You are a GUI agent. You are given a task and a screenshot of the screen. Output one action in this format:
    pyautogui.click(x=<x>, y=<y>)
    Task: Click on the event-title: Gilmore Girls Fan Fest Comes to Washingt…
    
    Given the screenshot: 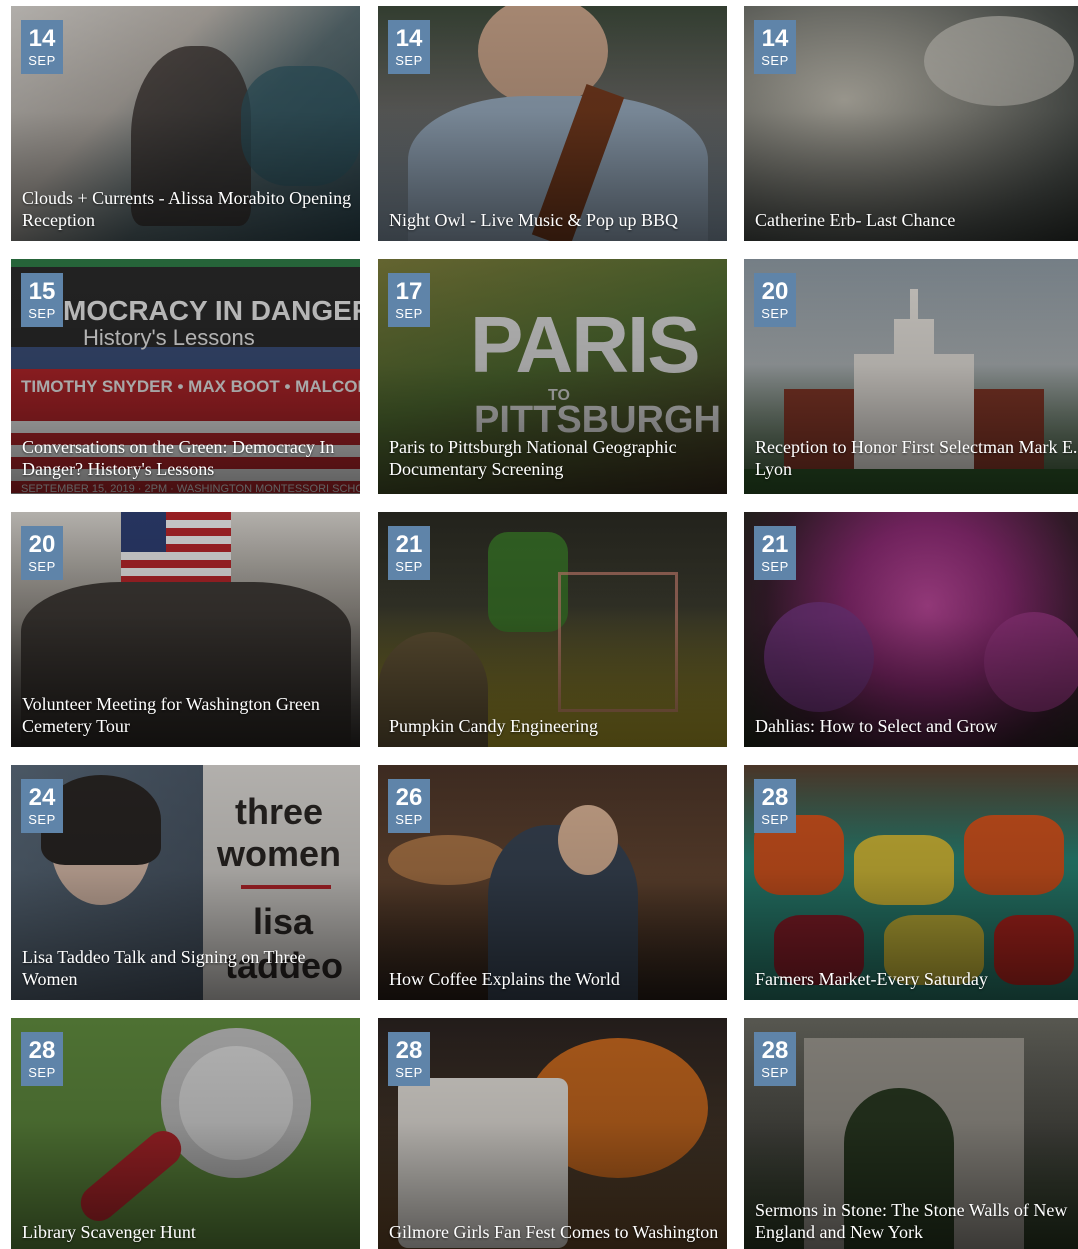 What is the action you would take?
    pyautogui.click(x=554, y=1232)
    